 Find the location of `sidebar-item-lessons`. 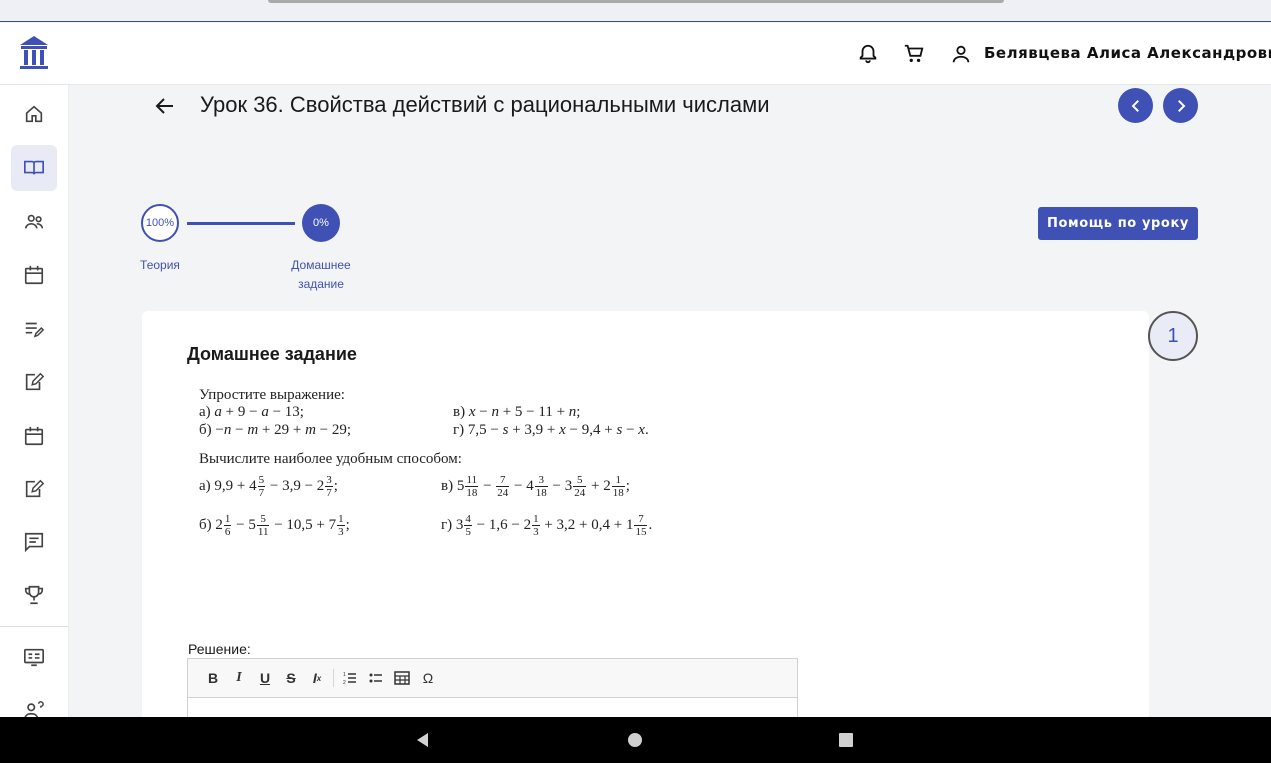

sidebar-item-lessons is located at coordinates (34, 168).